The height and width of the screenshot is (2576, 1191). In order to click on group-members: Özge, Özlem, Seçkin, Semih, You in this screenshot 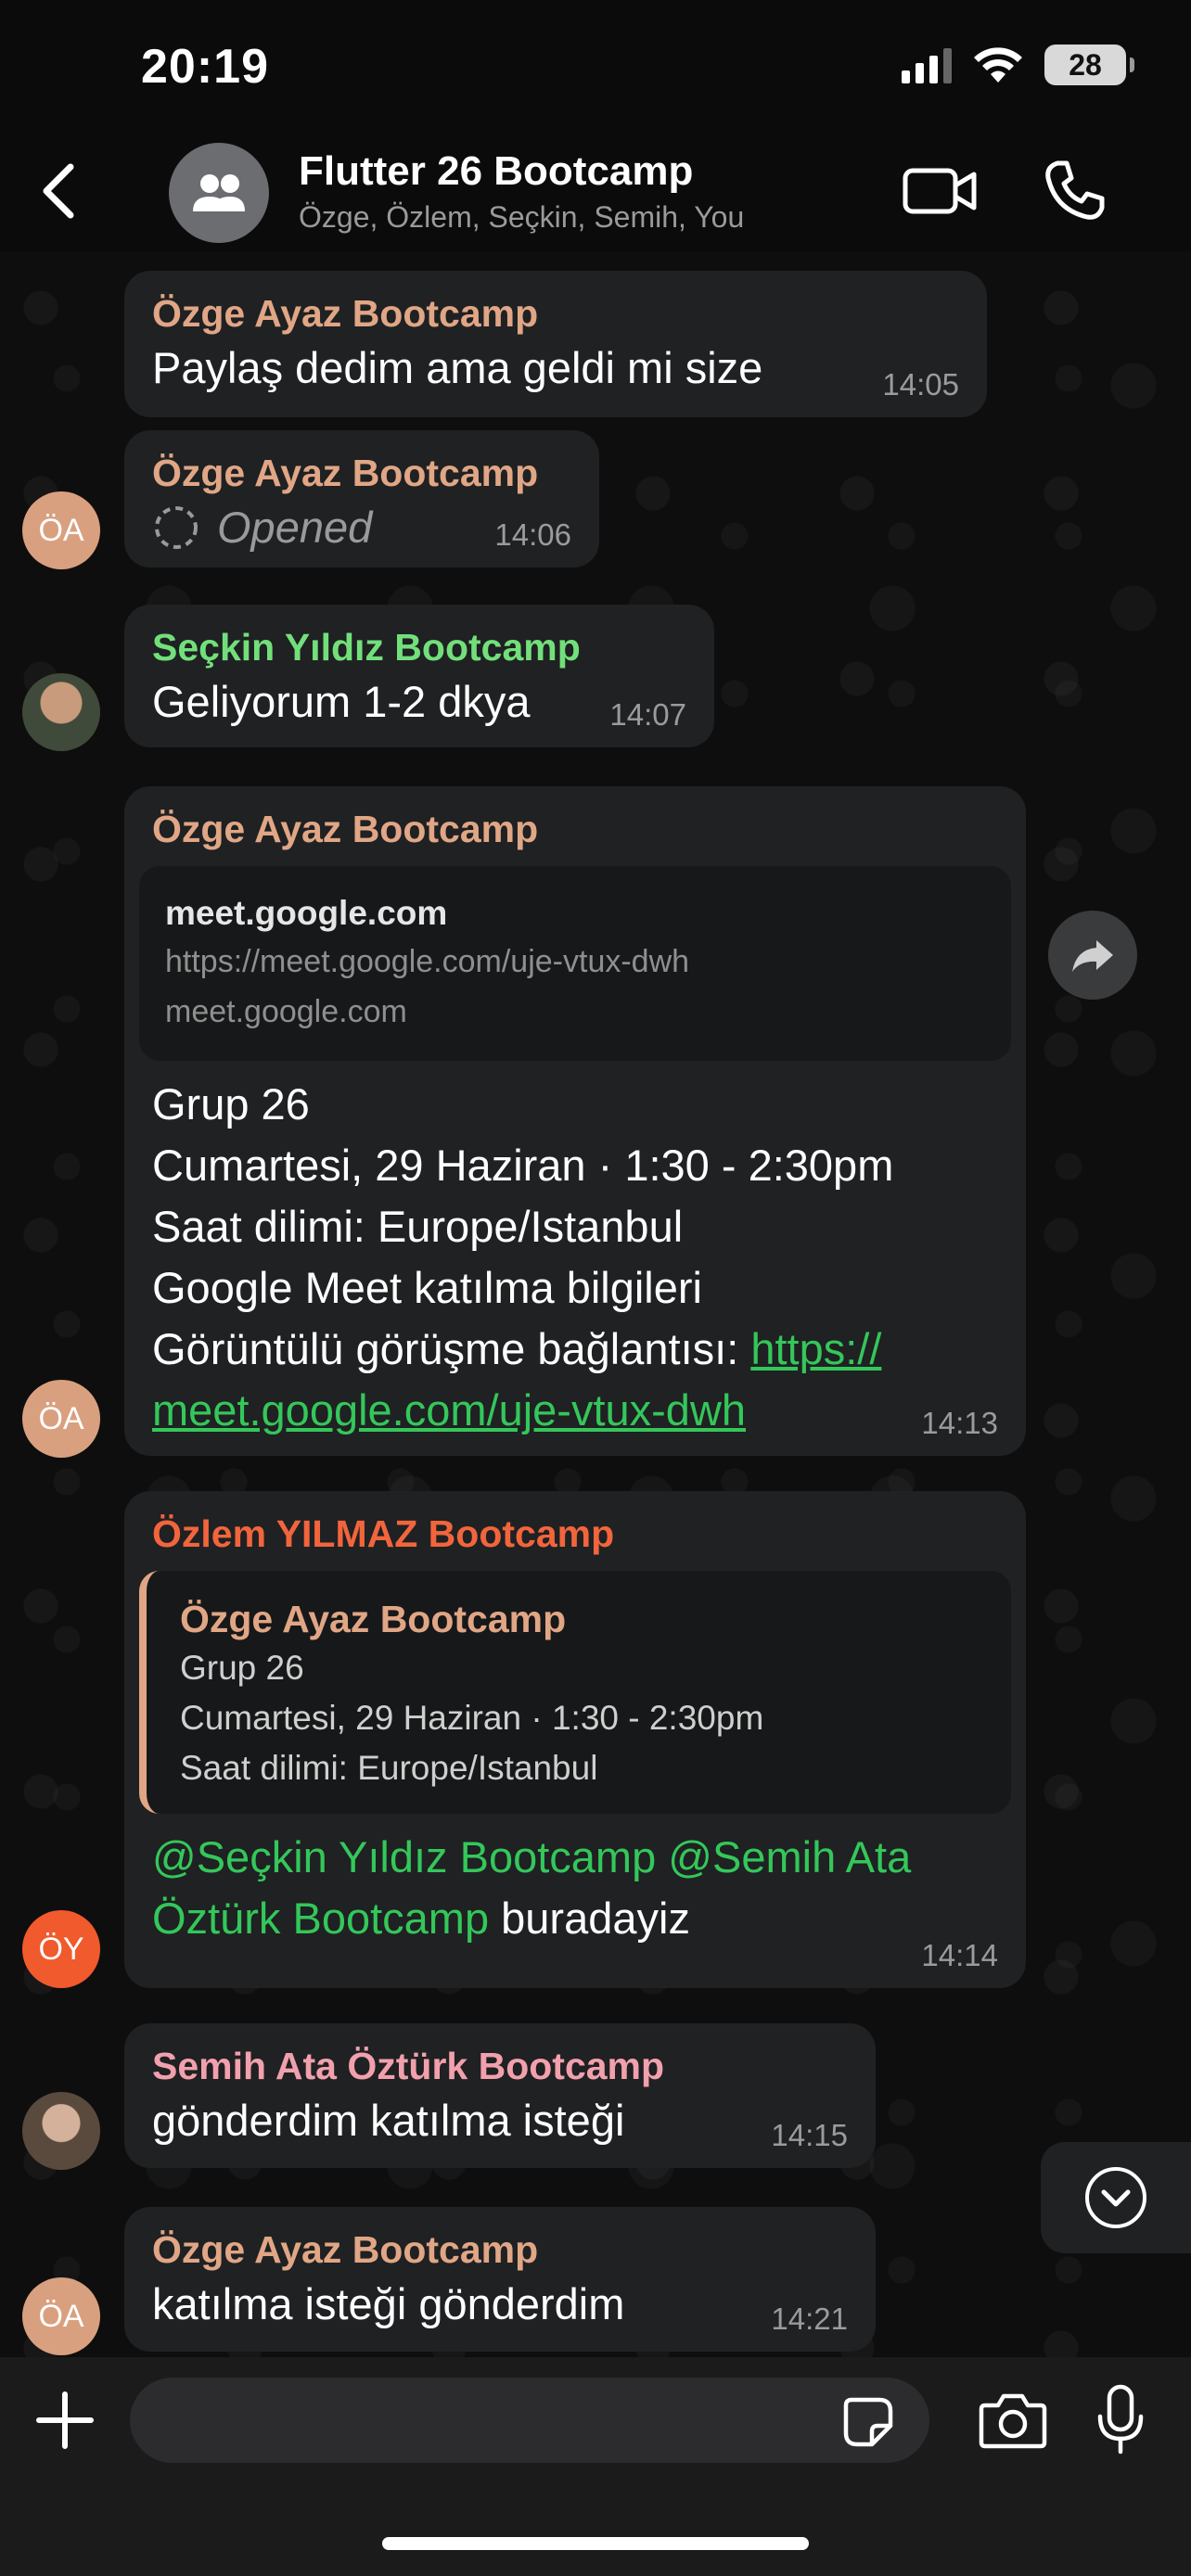, I will do `click(521, 217)`.